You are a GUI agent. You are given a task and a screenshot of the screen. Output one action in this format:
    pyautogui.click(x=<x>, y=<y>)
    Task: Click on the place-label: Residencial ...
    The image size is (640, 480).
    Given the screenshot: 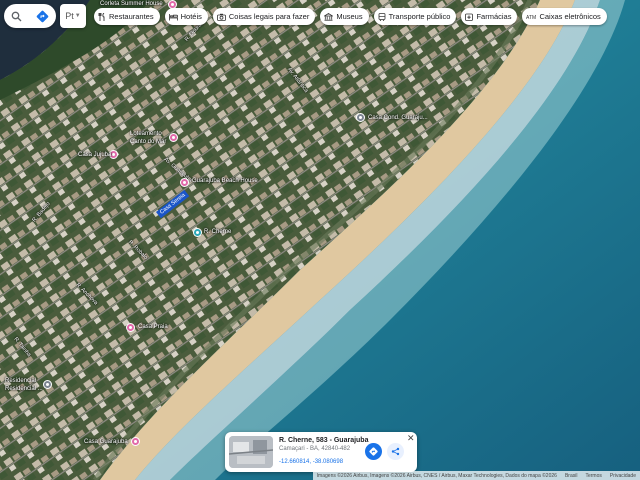 What is the action you would take?
    pyautogui.click(x=24, y=389)
    